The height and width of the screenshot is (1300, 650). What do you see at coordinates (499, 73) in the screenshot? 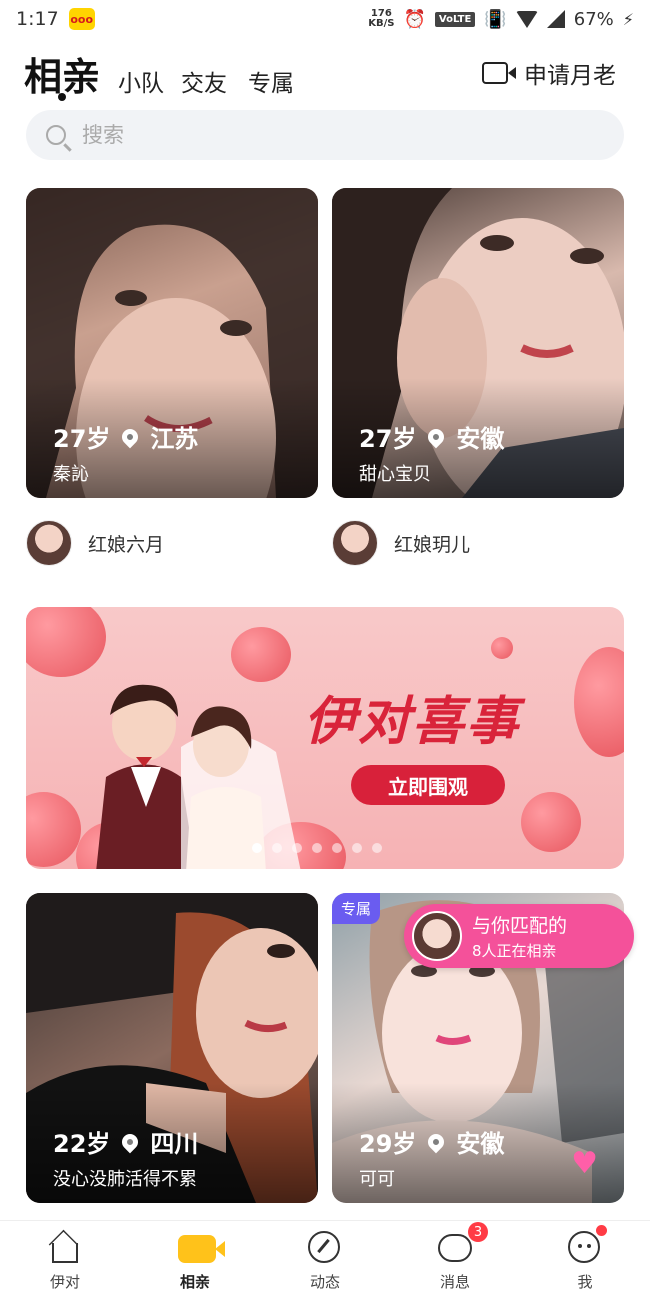
I see `video-camera-icon` at bounding box center [499, 73].